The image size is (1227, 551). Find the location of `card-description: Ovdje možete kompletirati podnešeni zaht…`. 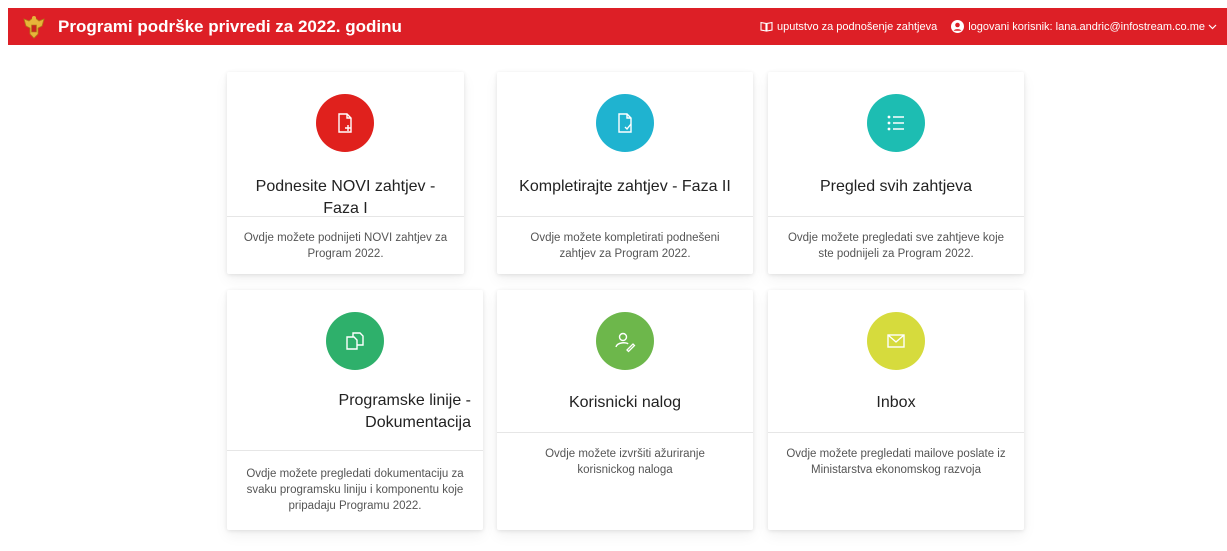

card-description: Ovdje možete kompletirati podnešeni zaht… is located at coordinates (625, 246).